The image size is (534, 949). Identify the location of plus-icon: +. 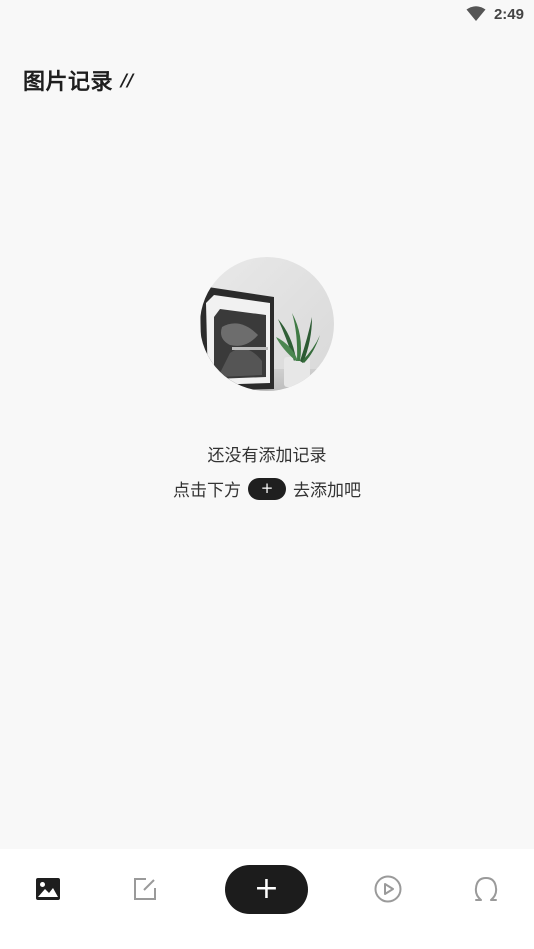
(266, 888).